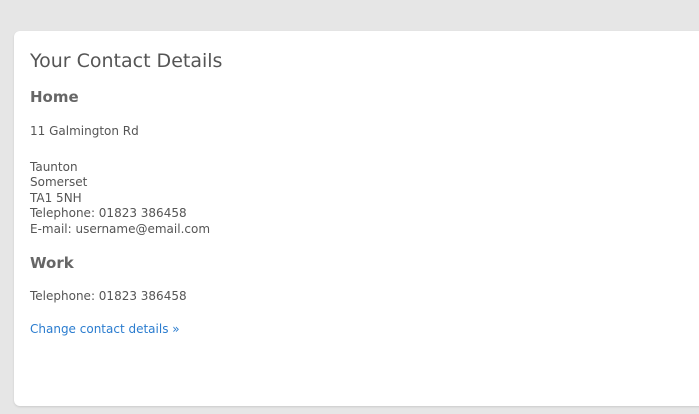 The height and width of the screenshot is (414, 699). I want to click on home-county: Somerset, so click(59, 182).